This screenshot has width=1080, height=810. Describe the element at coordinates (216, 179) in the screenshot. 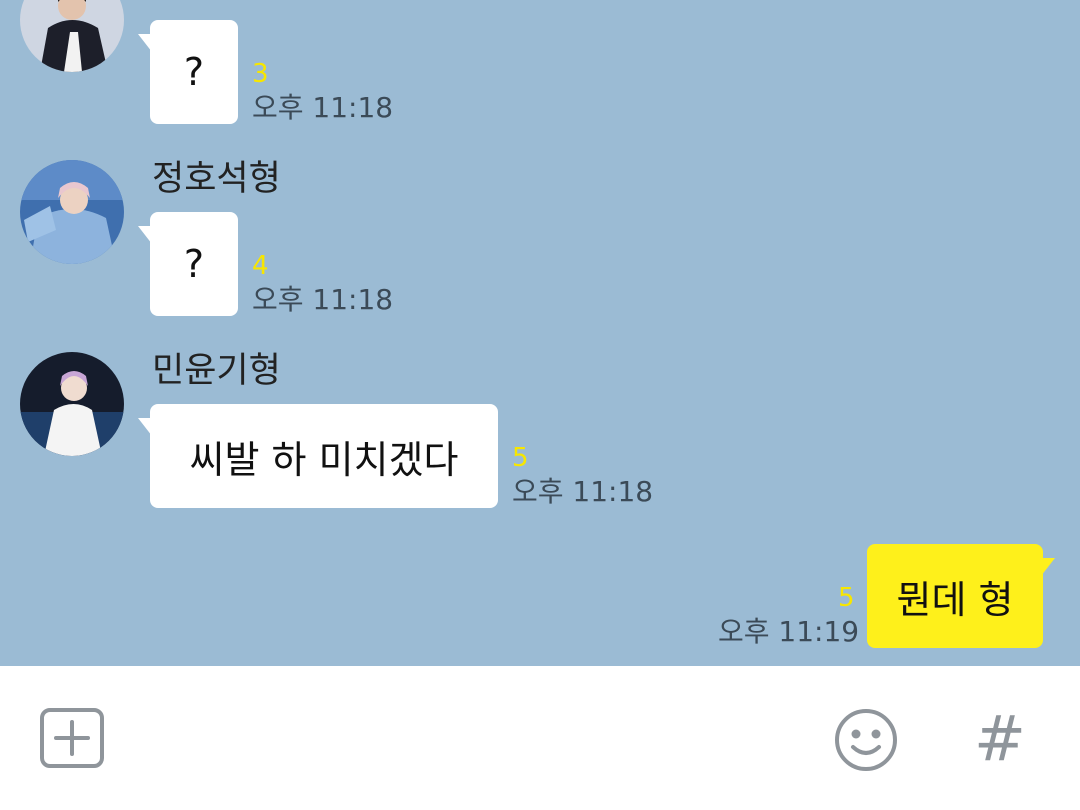

I see `sender-name: 정호석형` at that location.